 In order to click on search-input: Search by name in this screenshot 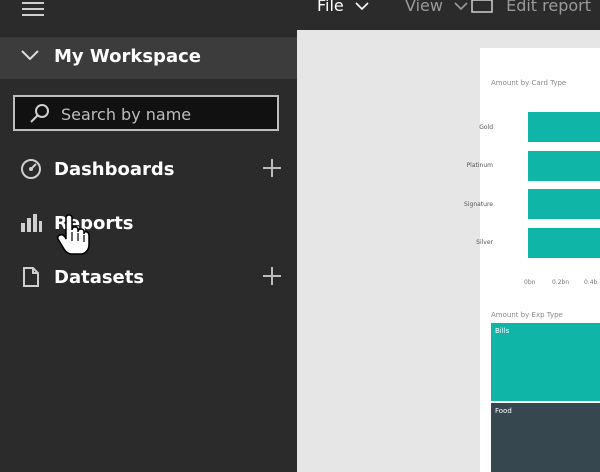, I will do `click(146, 113)`.